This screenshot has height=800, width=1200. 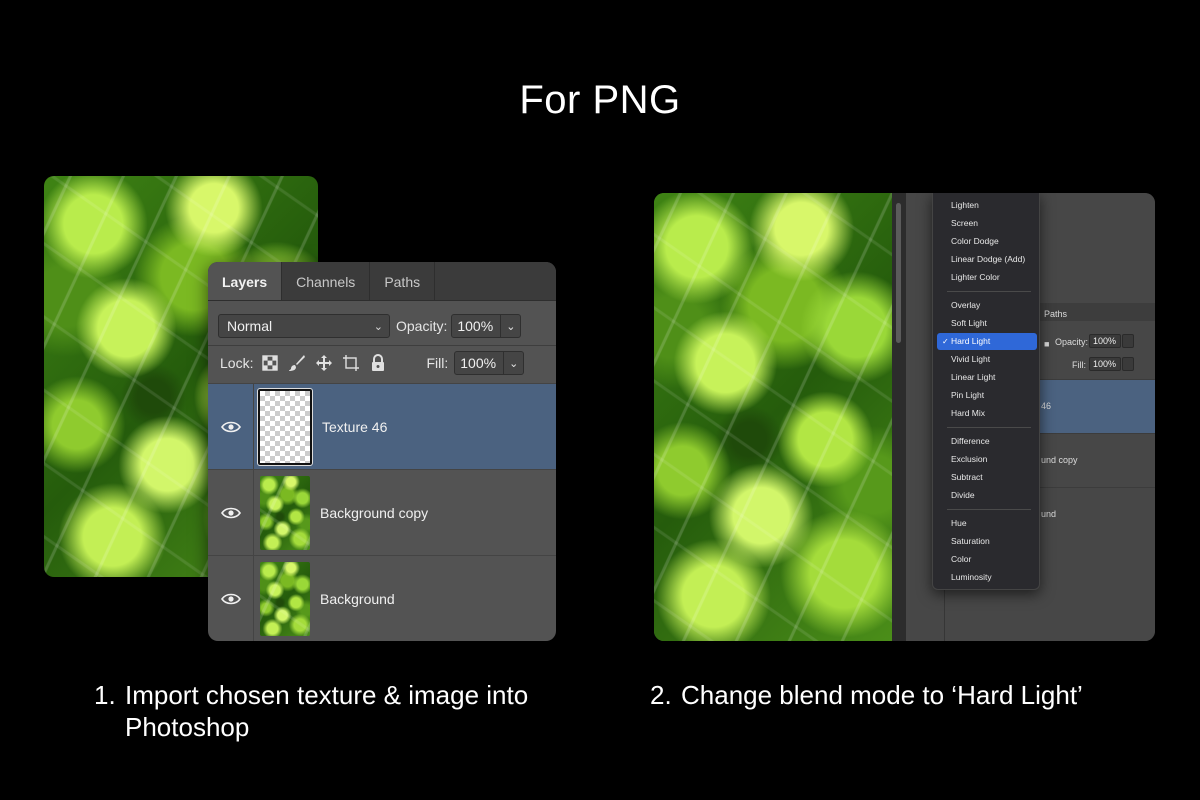 I want to click on tab-layers: Layers, so click(x=245, y=281).